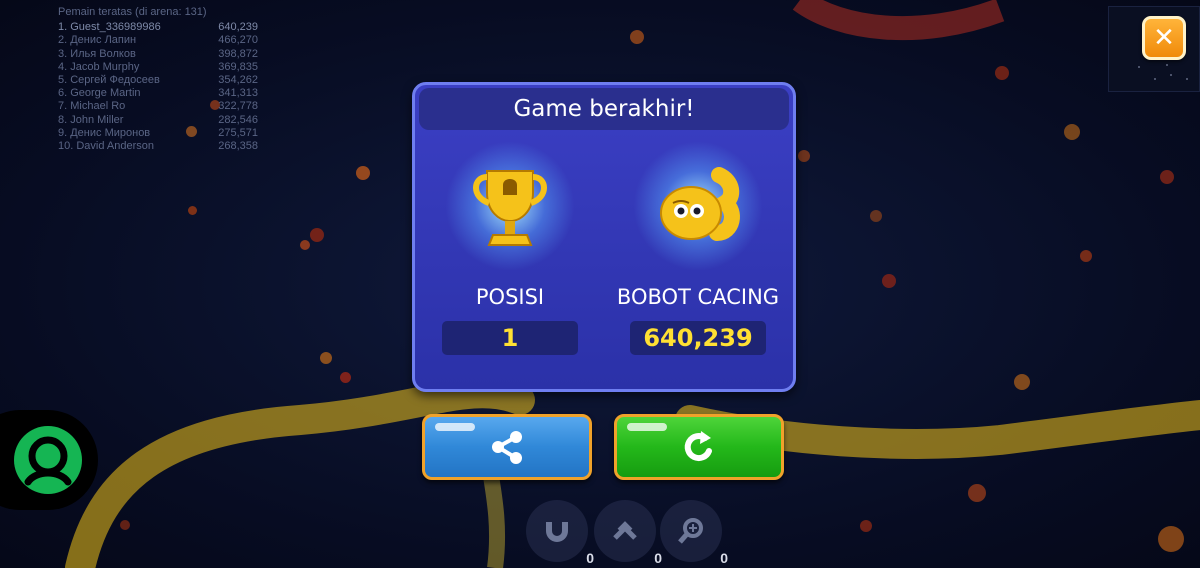  Describe the element at coordinates (238, 27) in the screenshot. I see `player-score: 640,239` at that location.